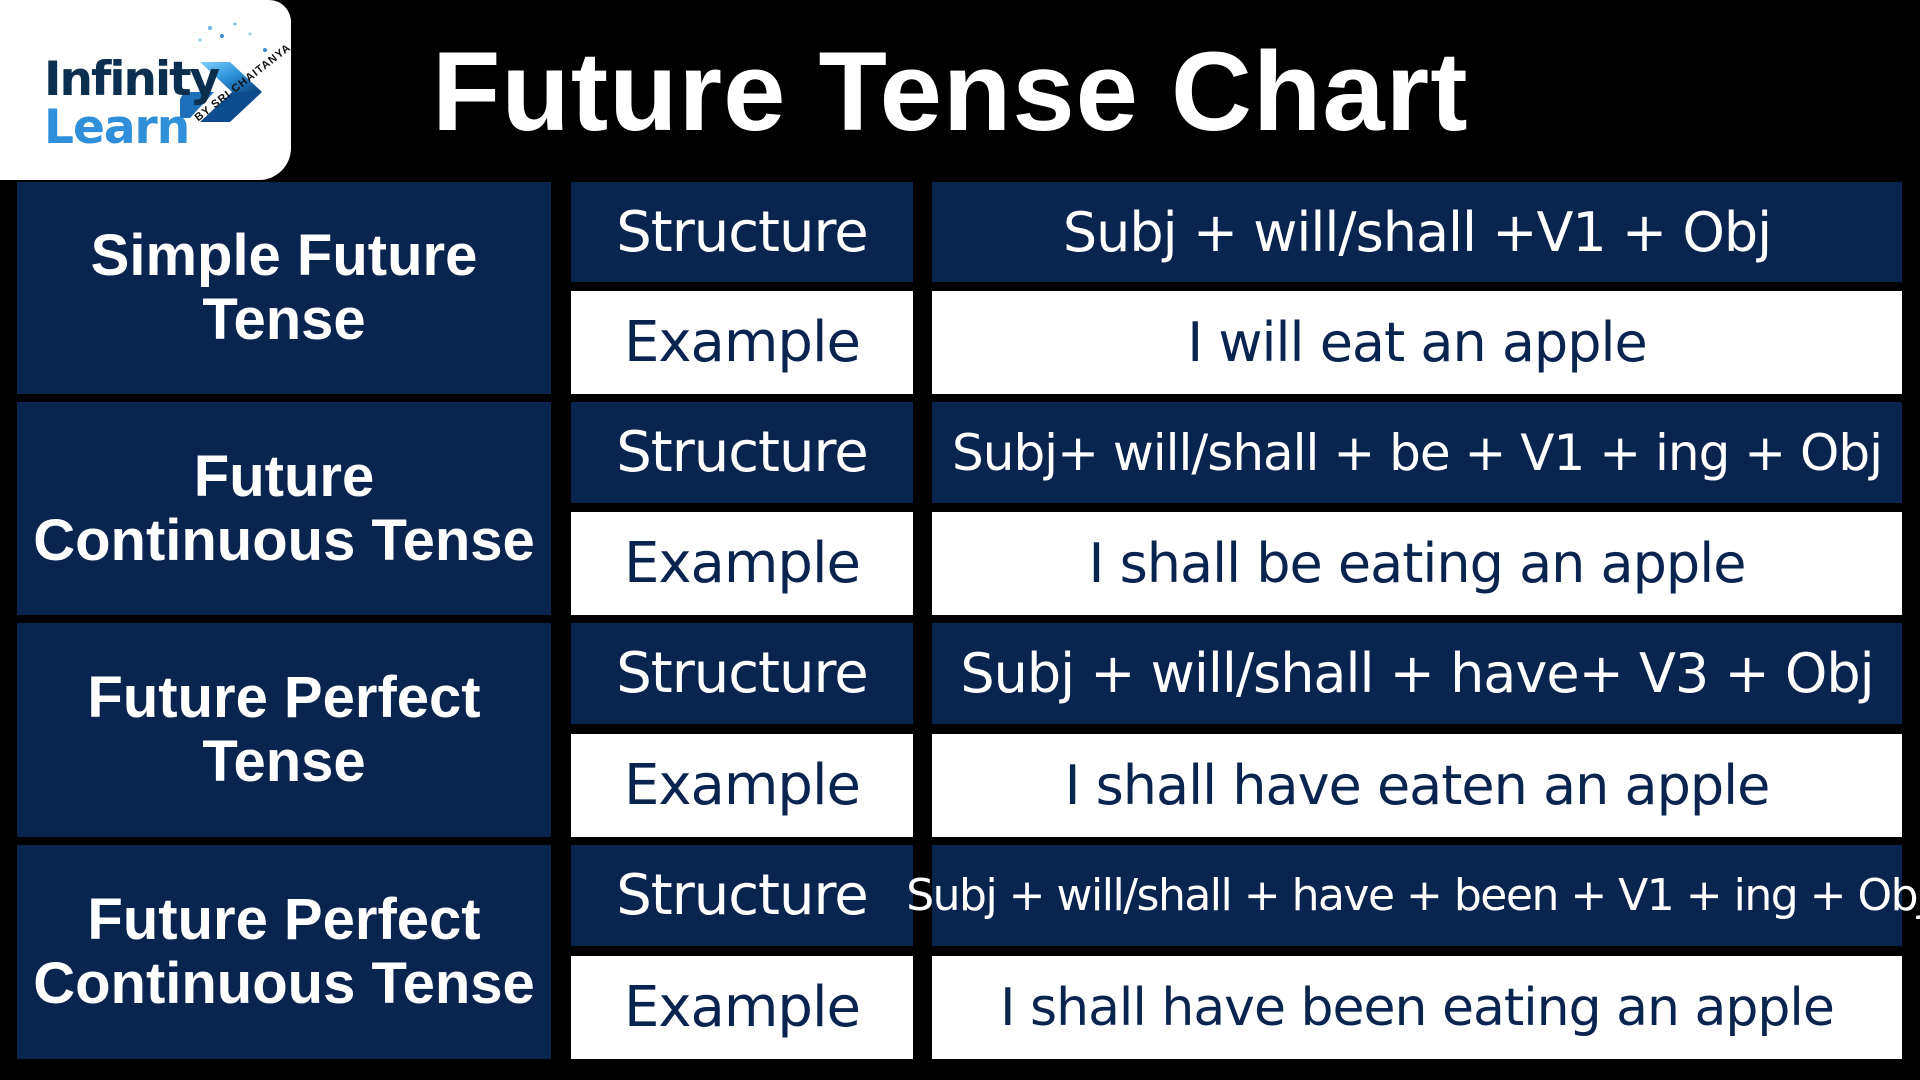  Describe the element at coordinates (284, 288) in the screenshot. I see `tense-name-simple-future: Simple Future Tense` at that location.